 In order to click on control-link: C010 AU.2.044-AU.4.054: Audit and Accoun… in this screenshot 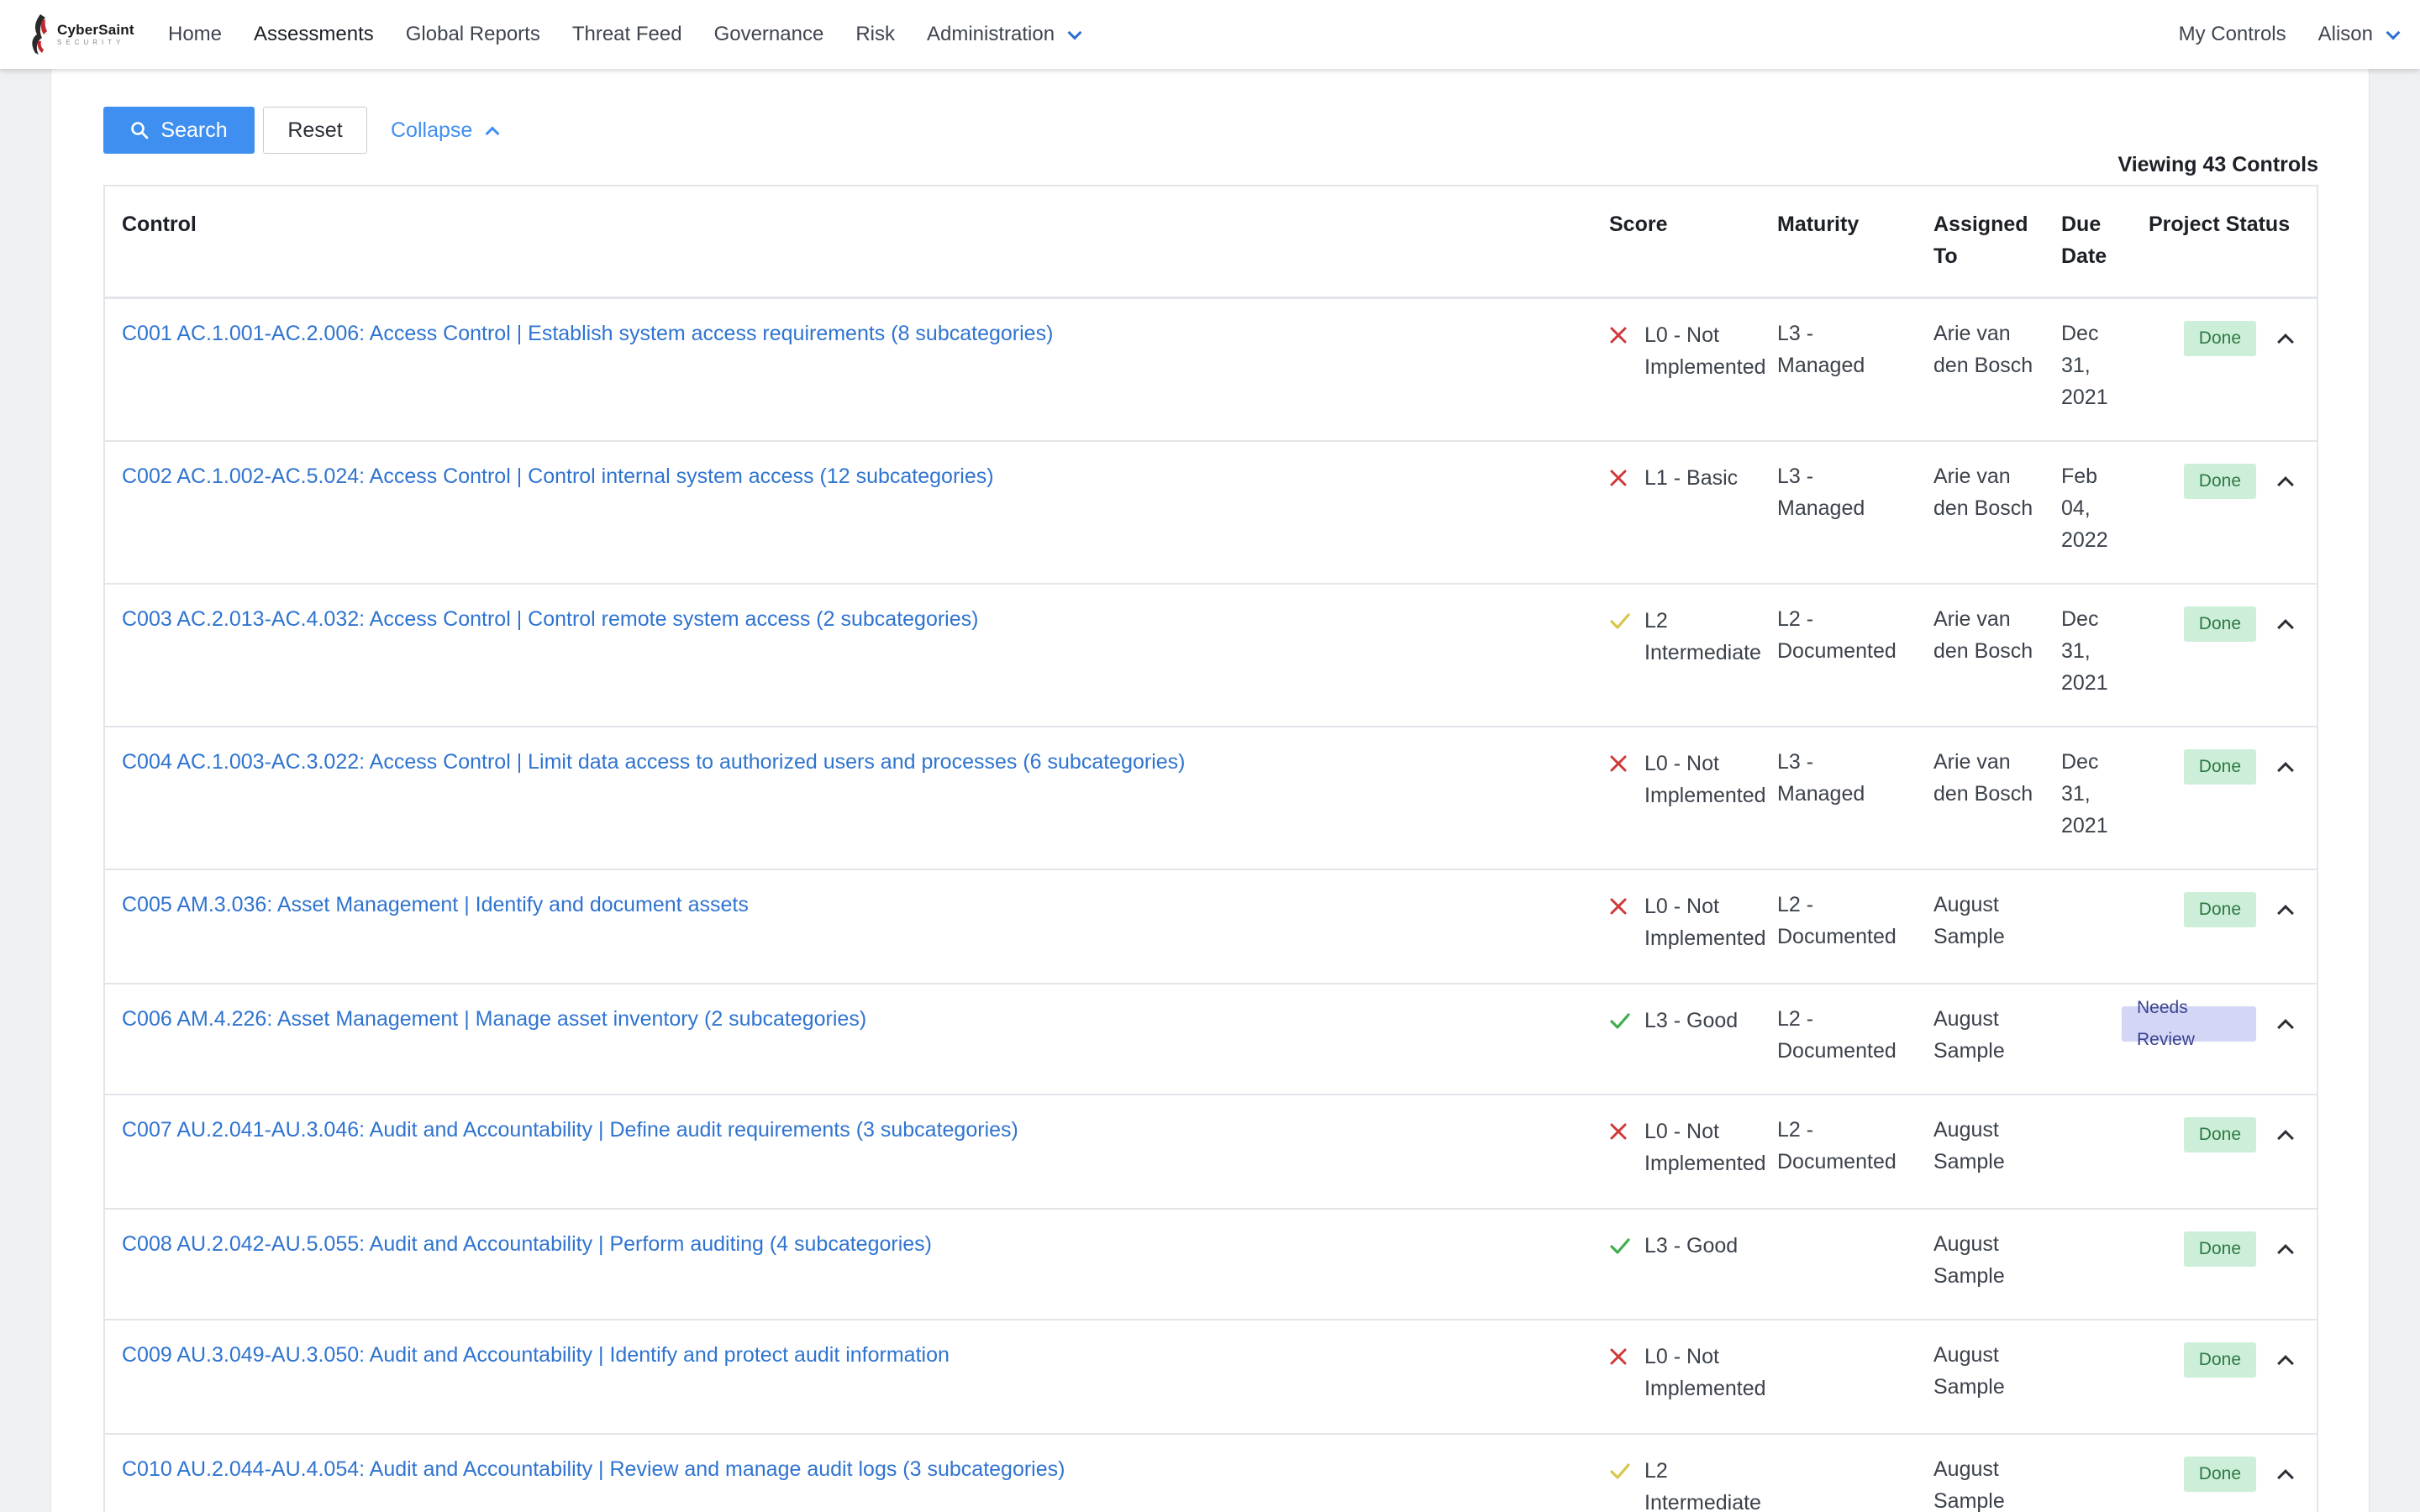, I will do `click(593, 1469)`.